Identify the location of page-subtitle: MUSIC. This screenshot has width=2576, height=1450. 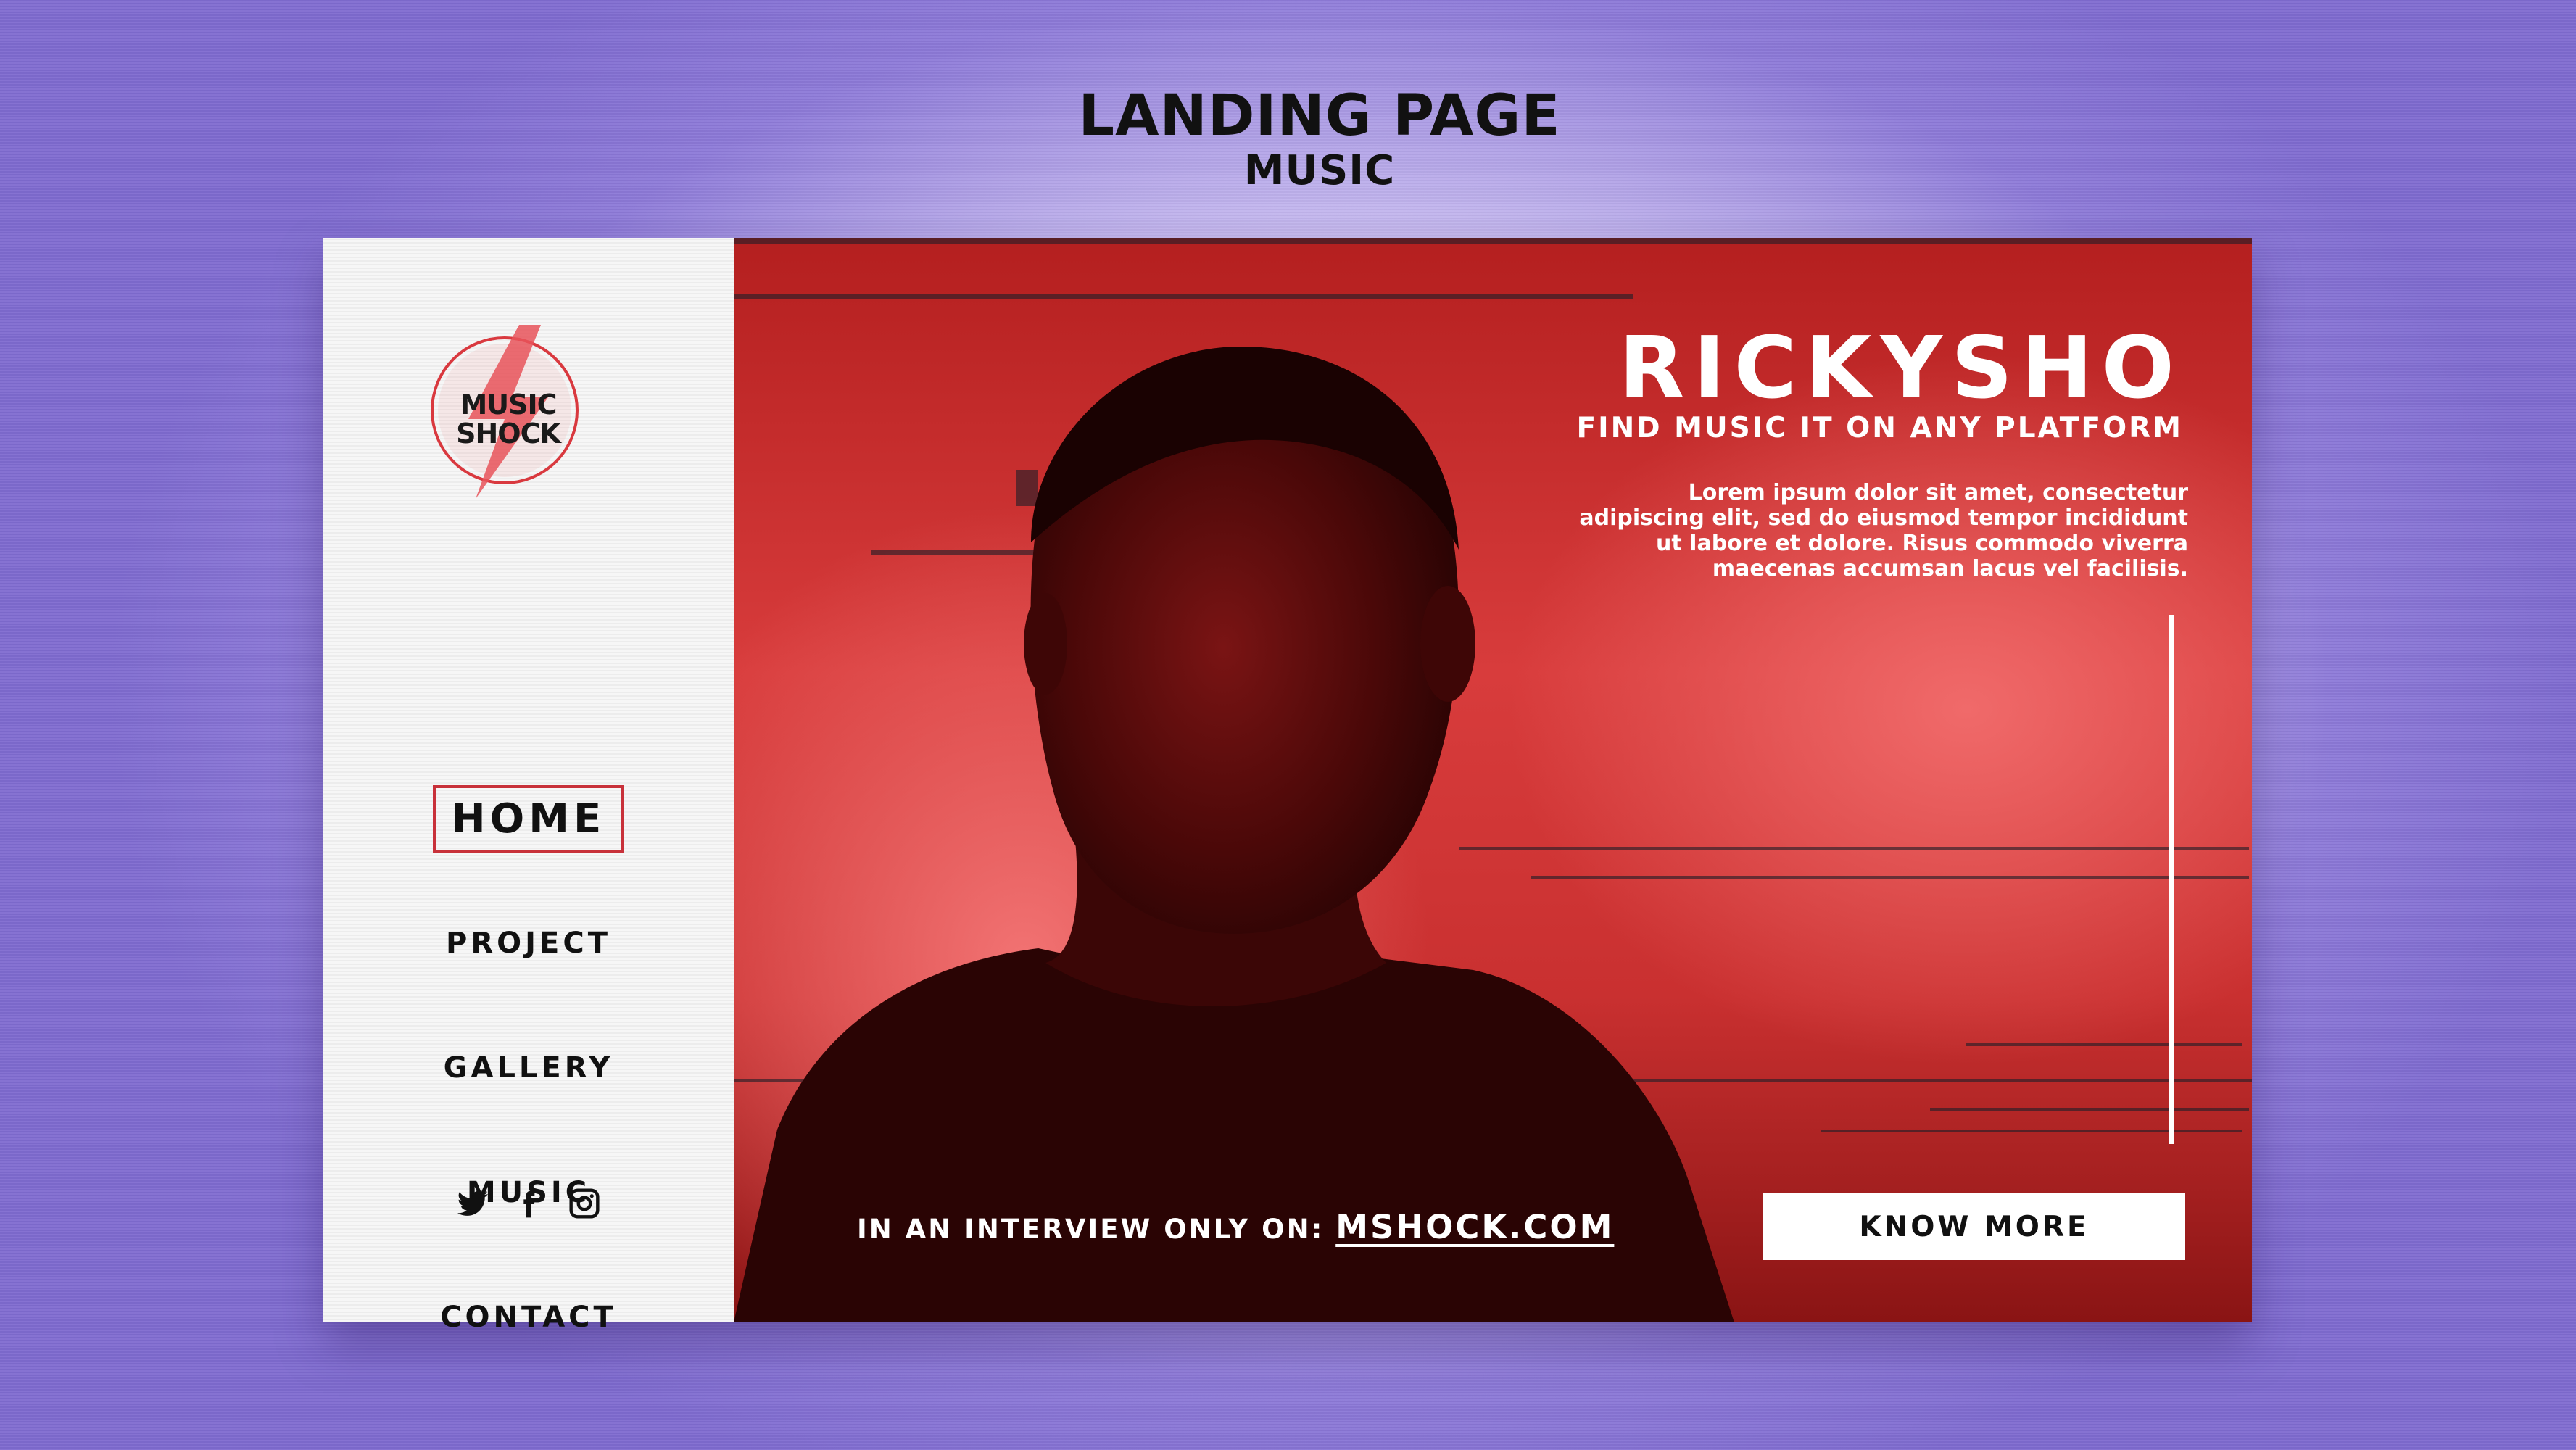
(1319, 170).